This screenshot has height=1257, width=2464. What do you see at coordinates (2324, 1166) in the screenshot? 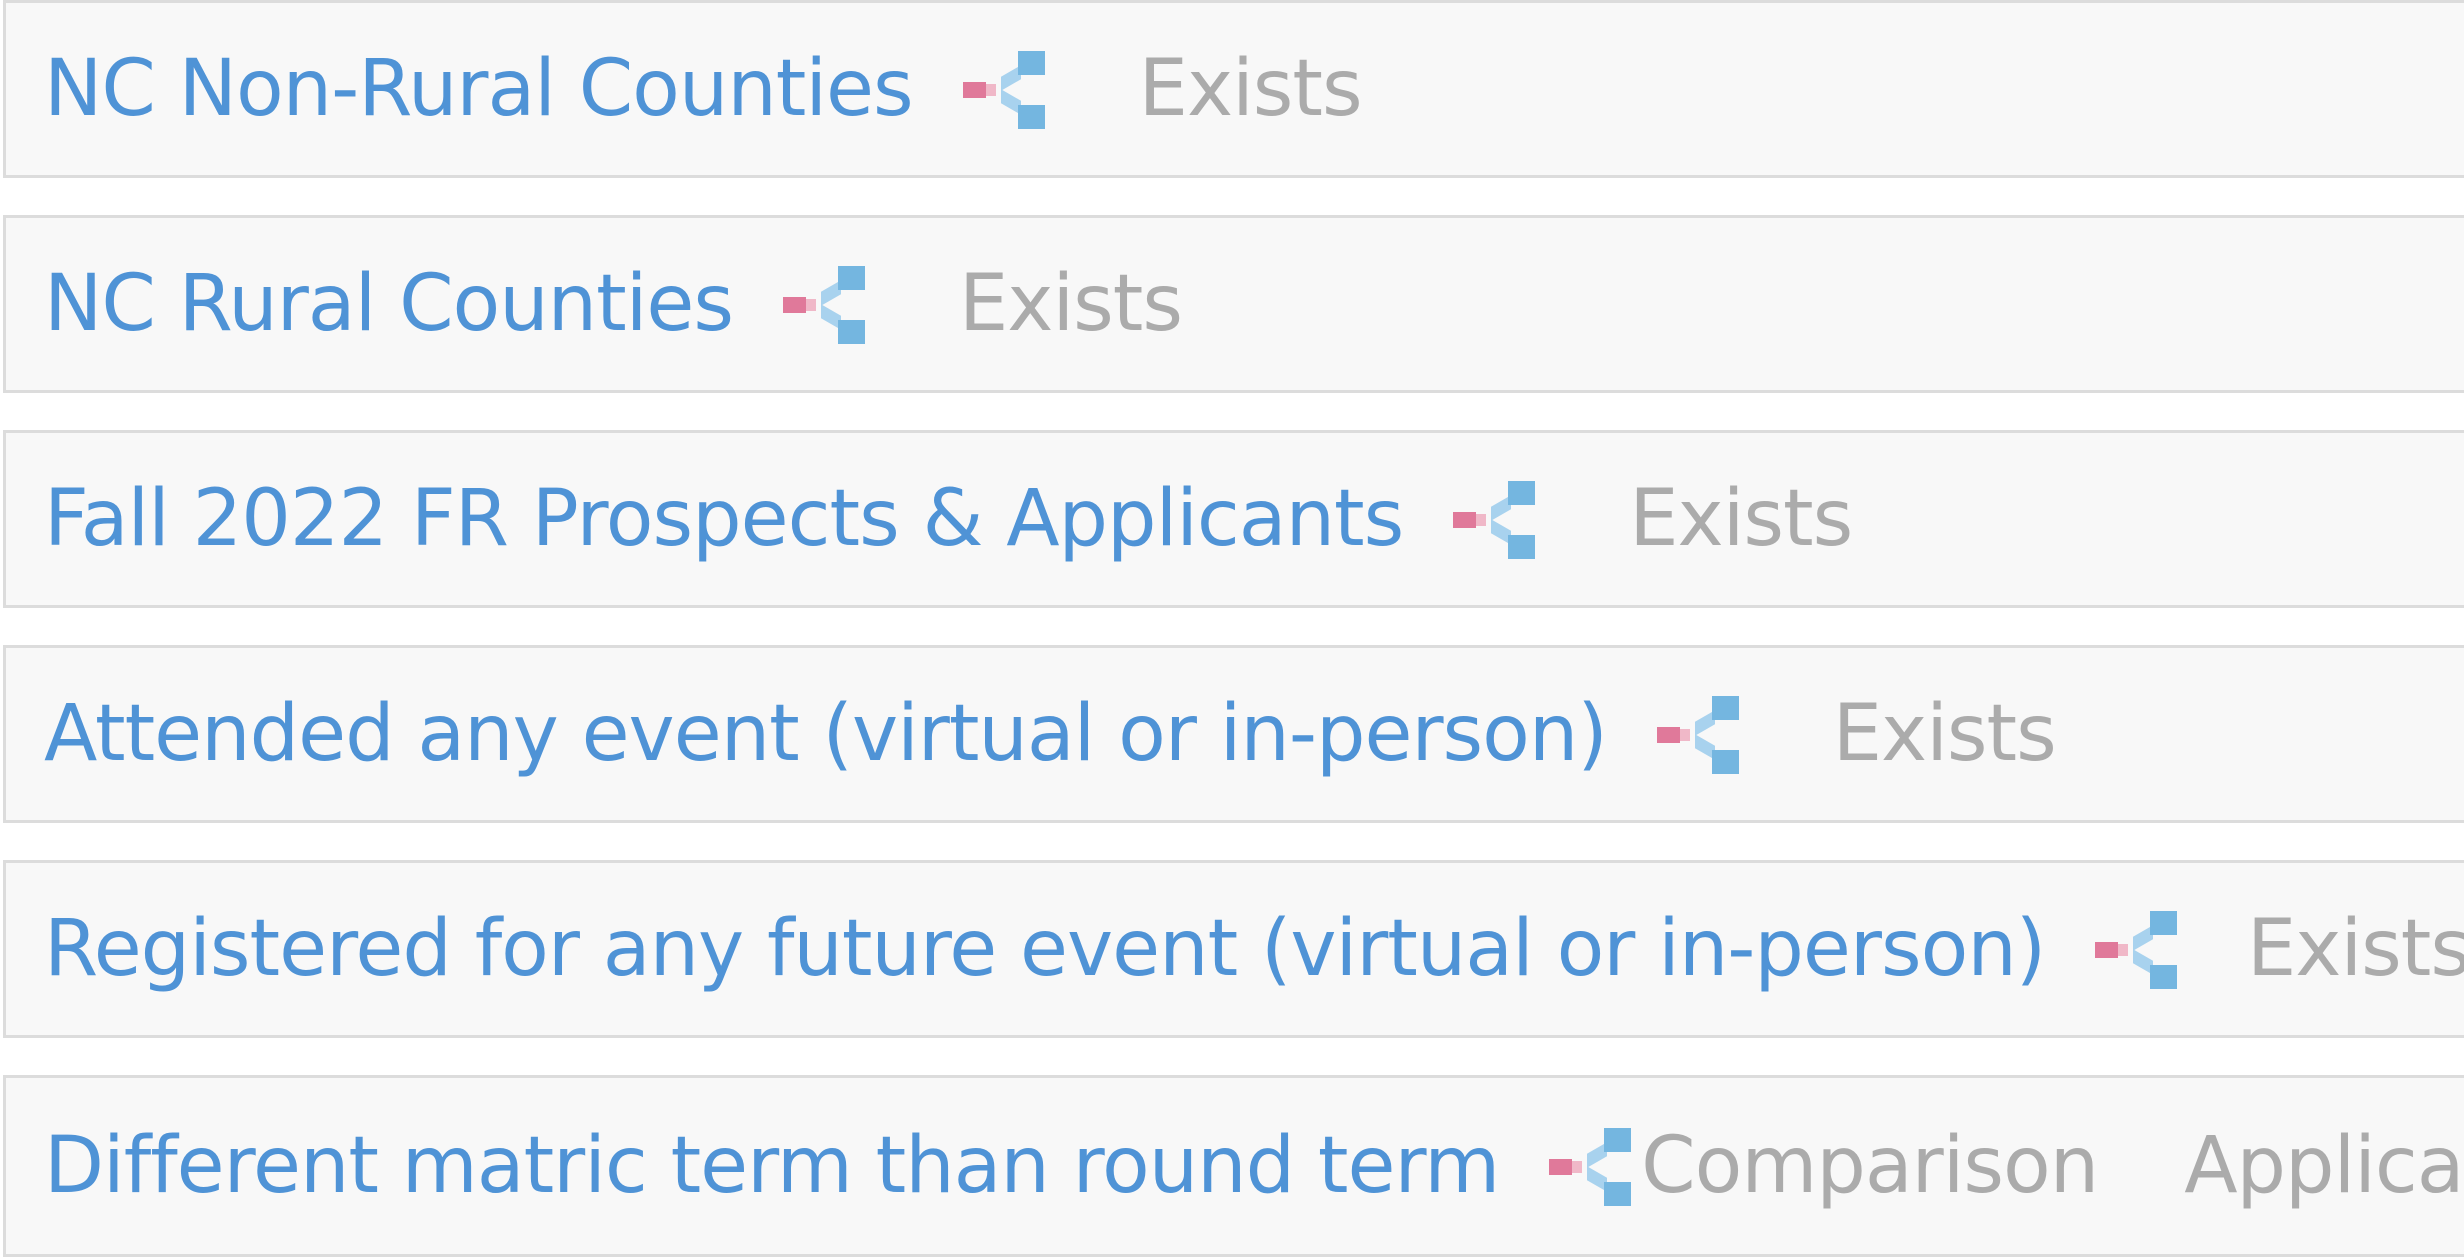
I see `filter-base-label: Applicati` at bounding box center [2324, 1166].